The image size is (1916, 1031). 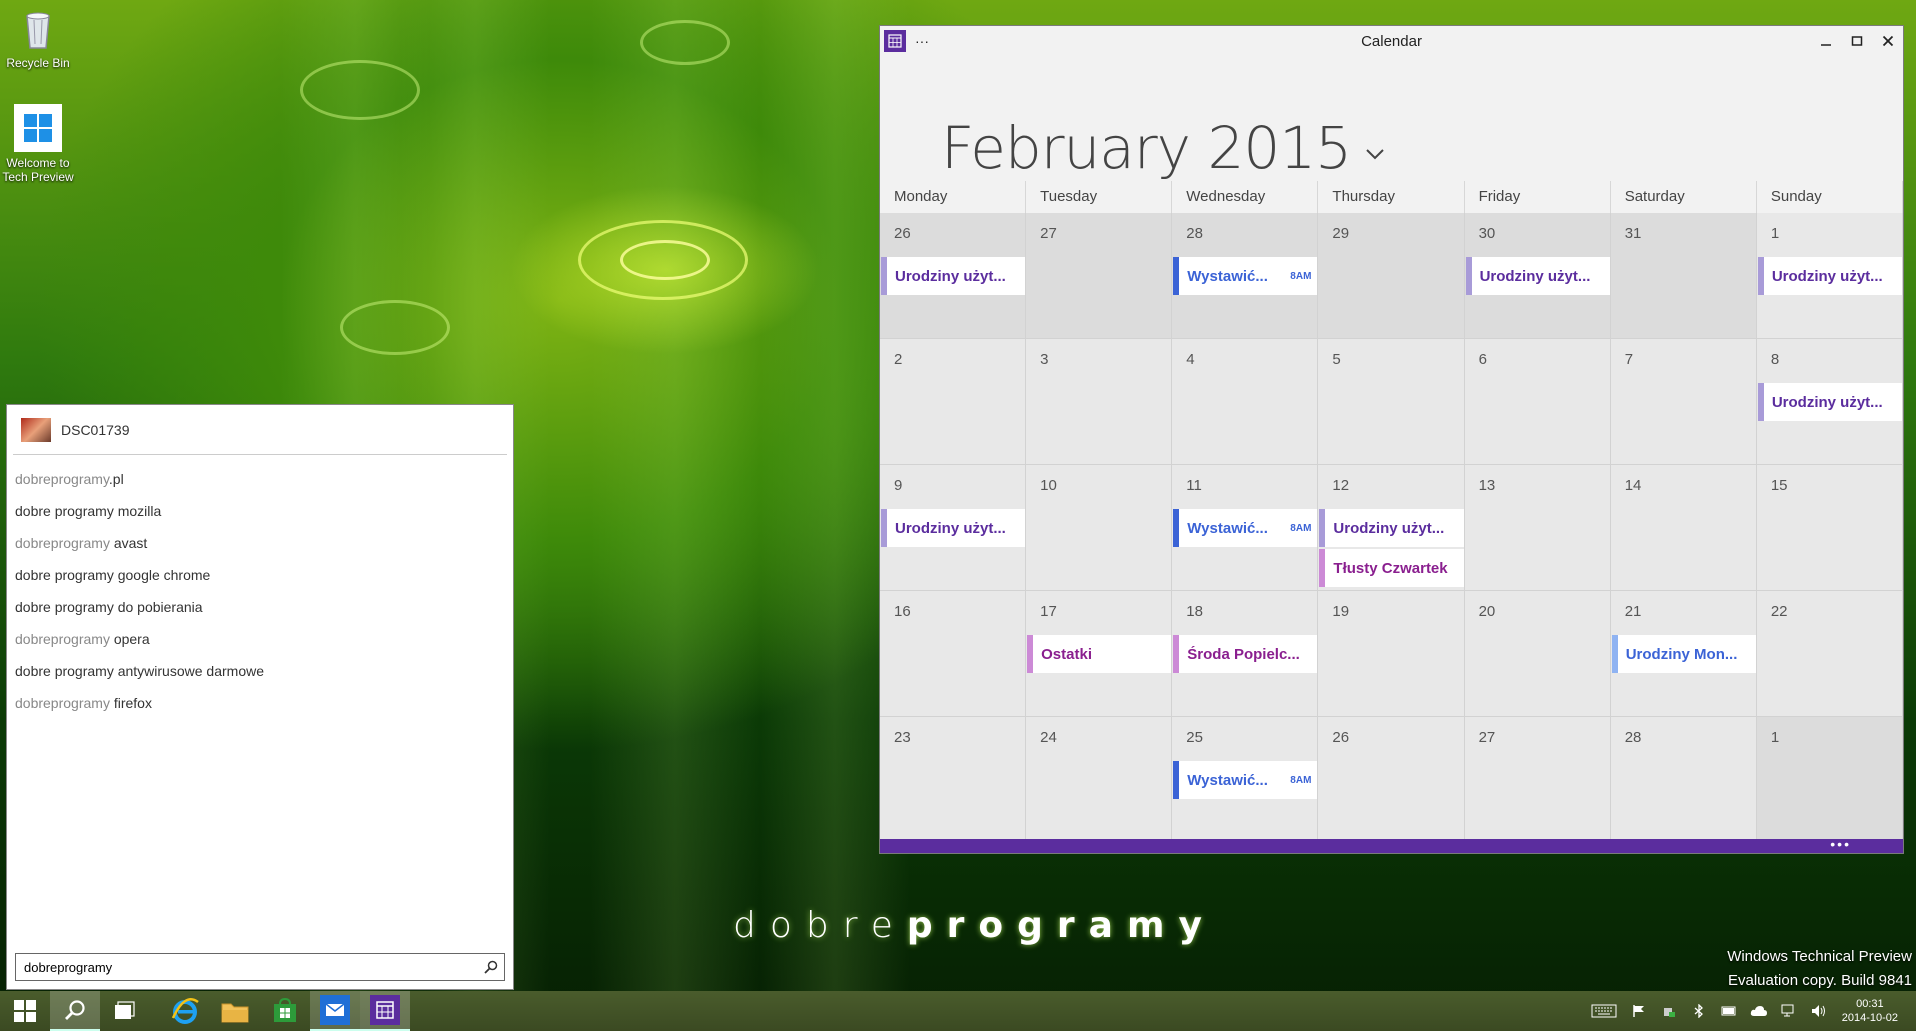 What do you see at coordinates (185, 1011) in the screenshot?
I see `internet-explorer-button` at bounding box center [185, 1011].